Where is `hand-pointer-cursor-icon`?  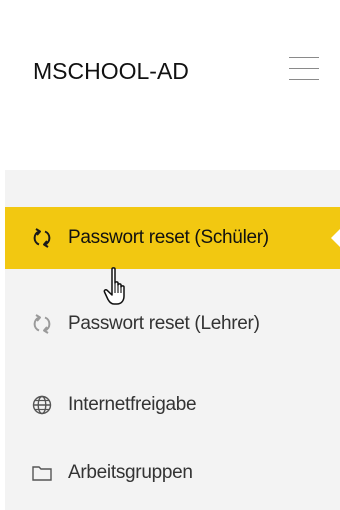
hand-pointer-cursor-icon is located at coordinates (118, 286).